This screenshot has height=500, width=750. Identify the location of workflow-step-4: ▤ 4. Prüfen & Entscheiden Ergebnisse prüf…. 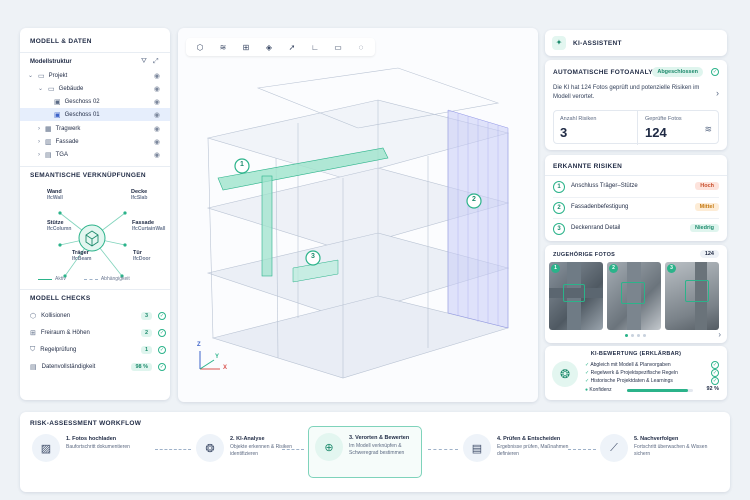
(522, 452).